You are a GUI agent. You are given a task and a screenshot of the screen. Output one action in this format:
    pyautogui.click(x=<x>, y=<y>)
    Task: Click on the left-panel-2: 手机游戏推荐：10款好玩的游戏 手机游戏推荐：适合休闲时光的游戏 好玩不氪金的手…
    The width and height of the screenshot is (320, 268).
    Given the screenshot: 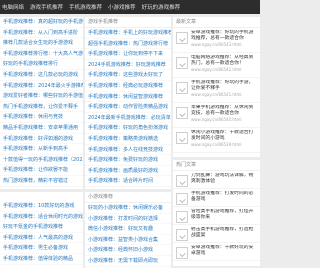 What is the action you would take?
    pyautogui.click(x=41, y=230)
    